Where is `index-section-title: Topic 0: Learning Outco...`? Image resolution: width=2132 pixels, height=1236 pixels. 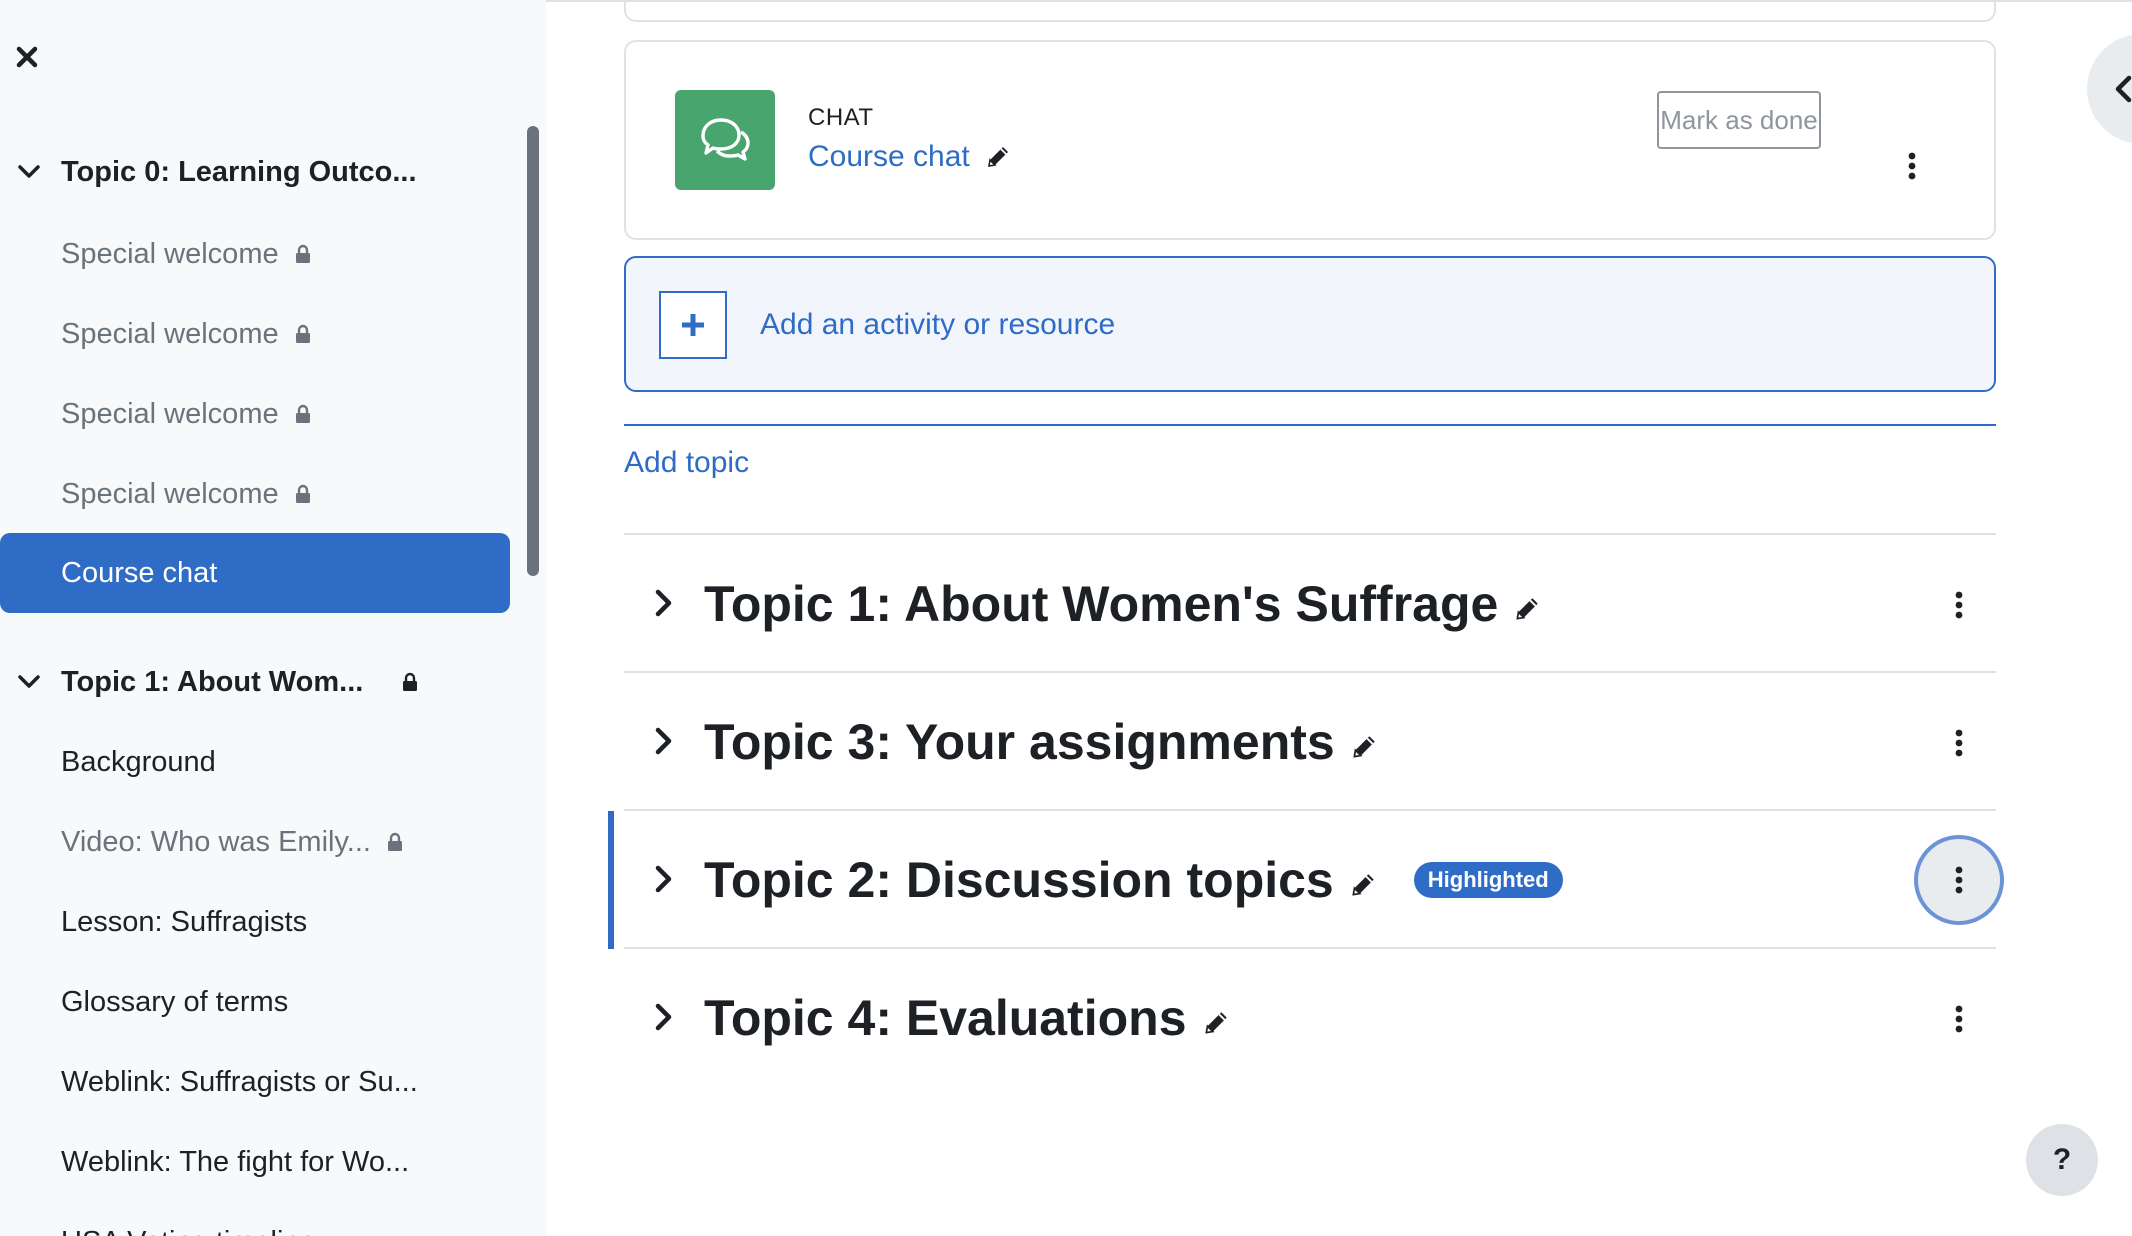
index-section-title: Topic 0: Learning Outco... is located at coordinates (239, 171).